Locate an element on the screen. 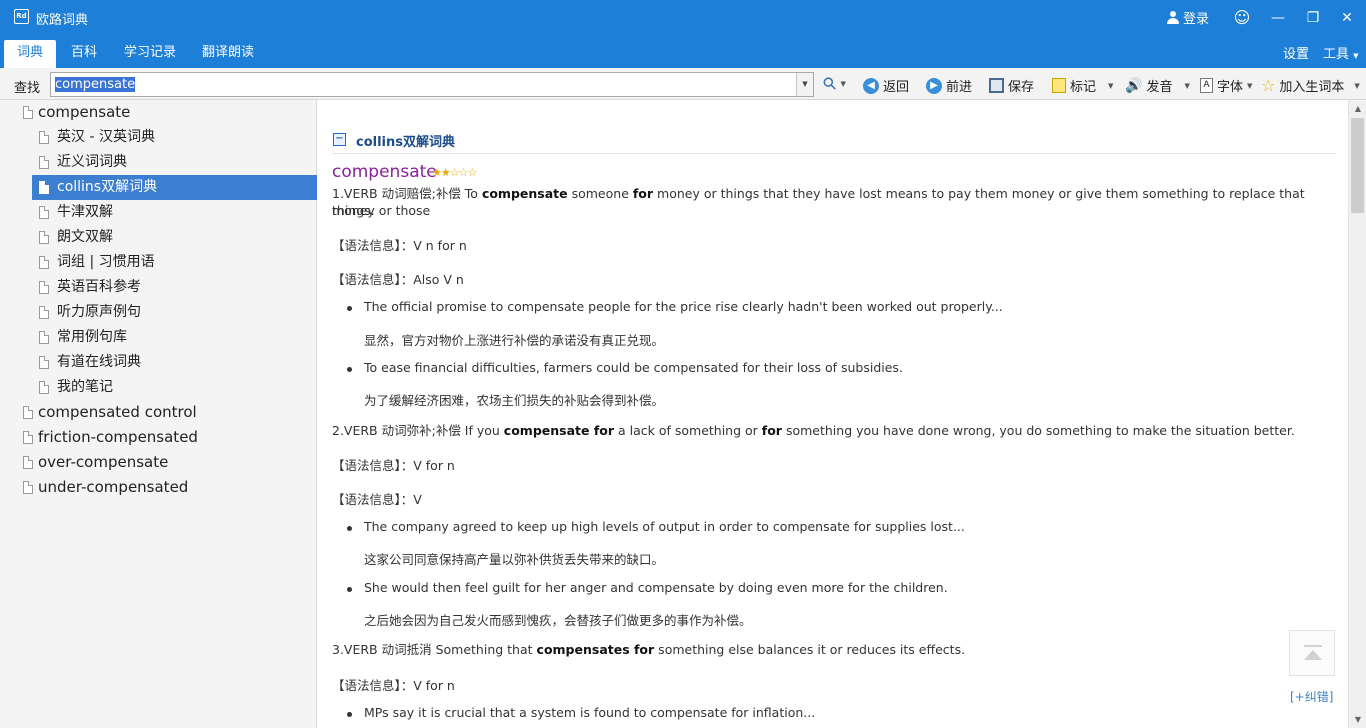 The width and height of the screenshot is (1366, 728). forward-label: 前进 is located at coordinates (959, 87).